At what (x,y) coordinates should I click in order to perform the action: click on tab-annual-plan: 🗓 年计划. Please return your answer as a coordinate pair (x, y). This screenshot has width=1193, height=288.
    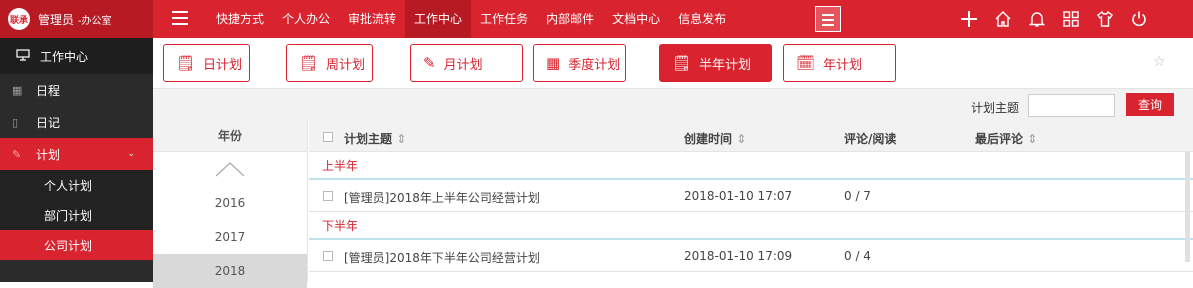
    Looking at the image, I should click on (839, 63).